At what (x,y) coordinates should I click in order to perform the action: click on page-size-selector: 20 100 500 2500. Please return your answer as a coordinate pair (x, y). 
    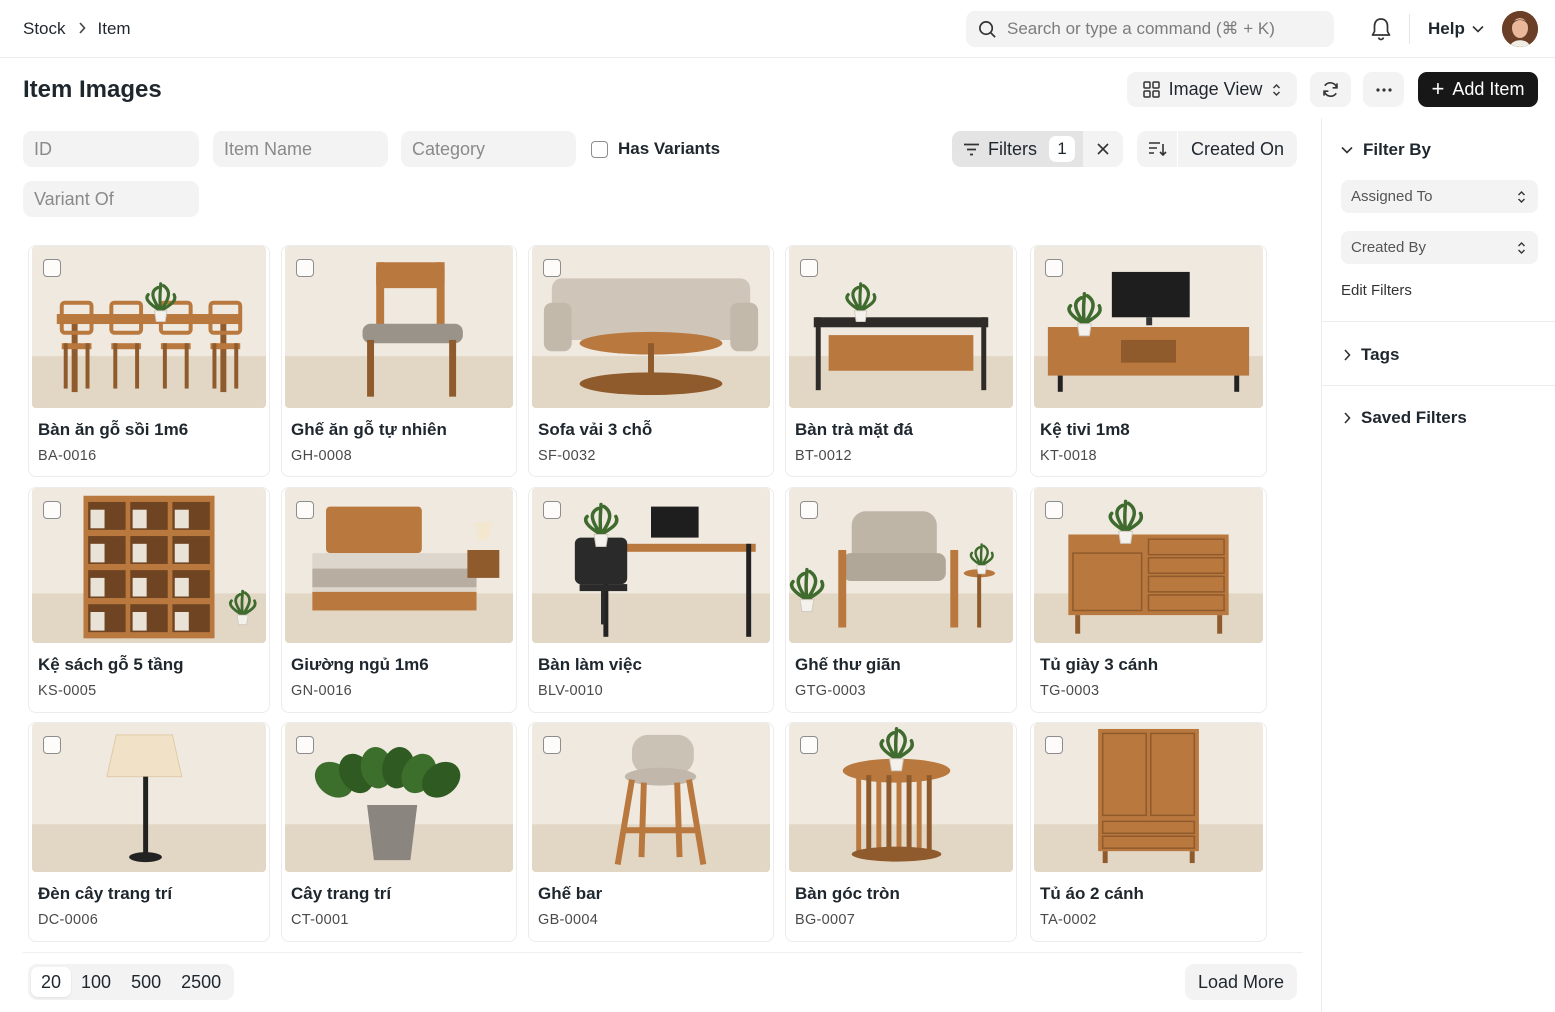
    Looking at the image, I should click on (131, 982).